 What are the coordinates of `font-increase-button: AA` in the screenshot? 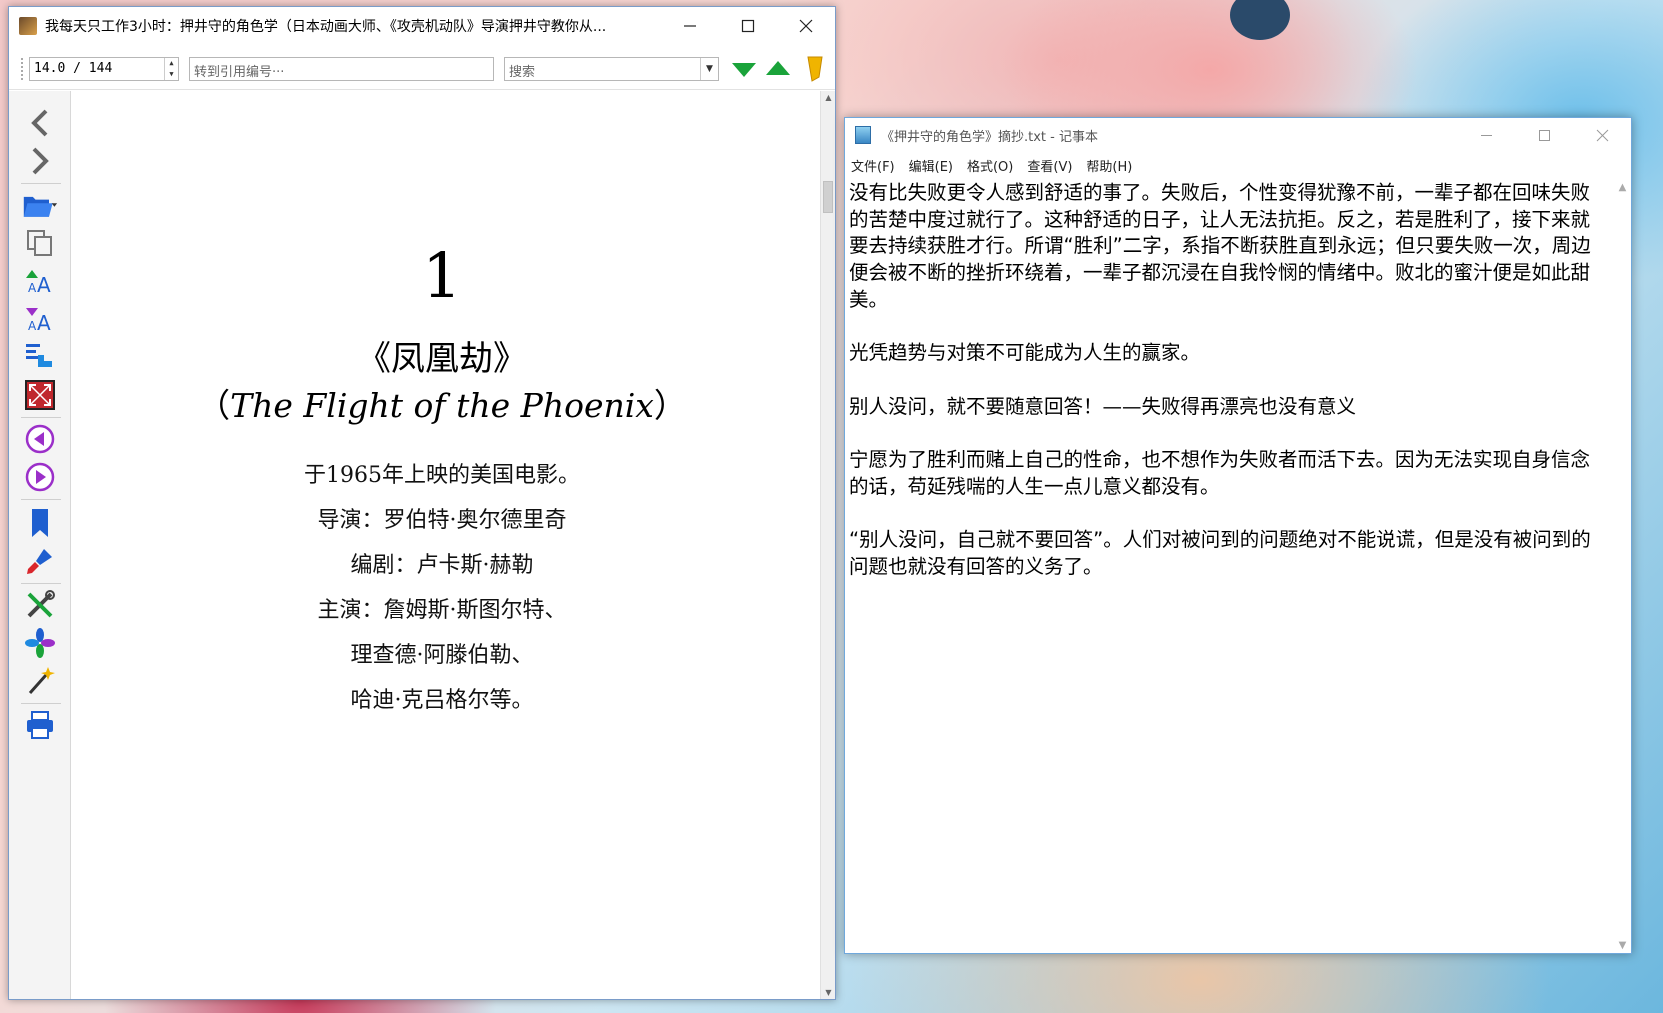 It's located at (40, 281).